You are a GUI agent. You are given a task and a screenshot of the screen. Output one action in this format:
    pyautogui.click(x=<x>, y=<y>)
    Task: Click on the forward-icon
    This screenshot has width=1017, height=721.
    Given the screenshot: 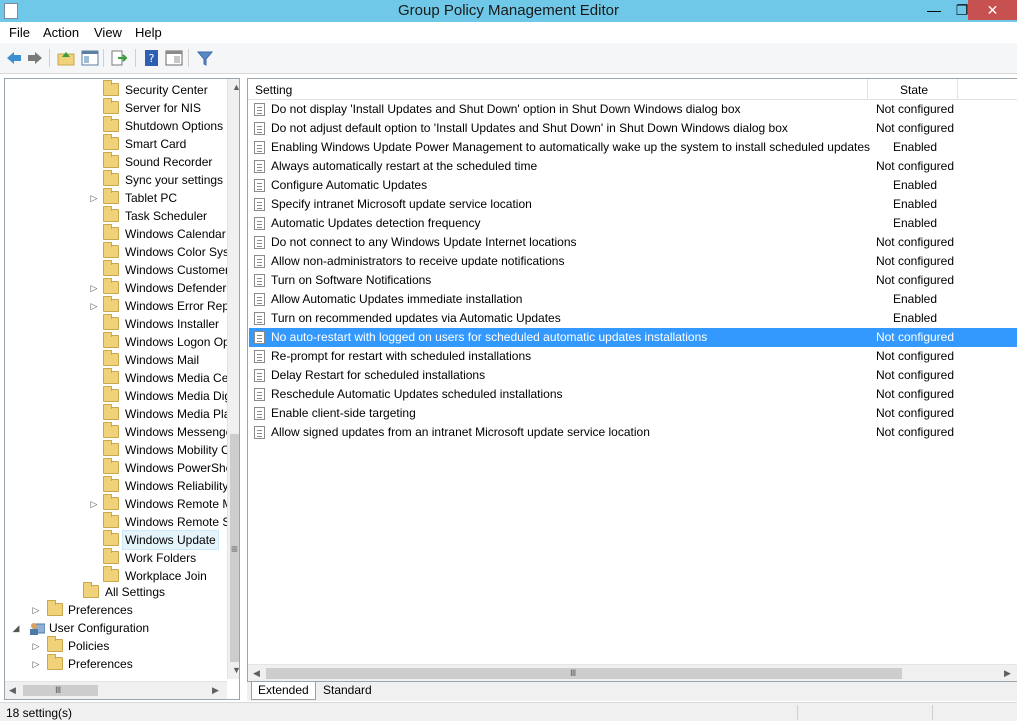 What is the action you would take?
    pyautogui.click(x=35, y=58)
    